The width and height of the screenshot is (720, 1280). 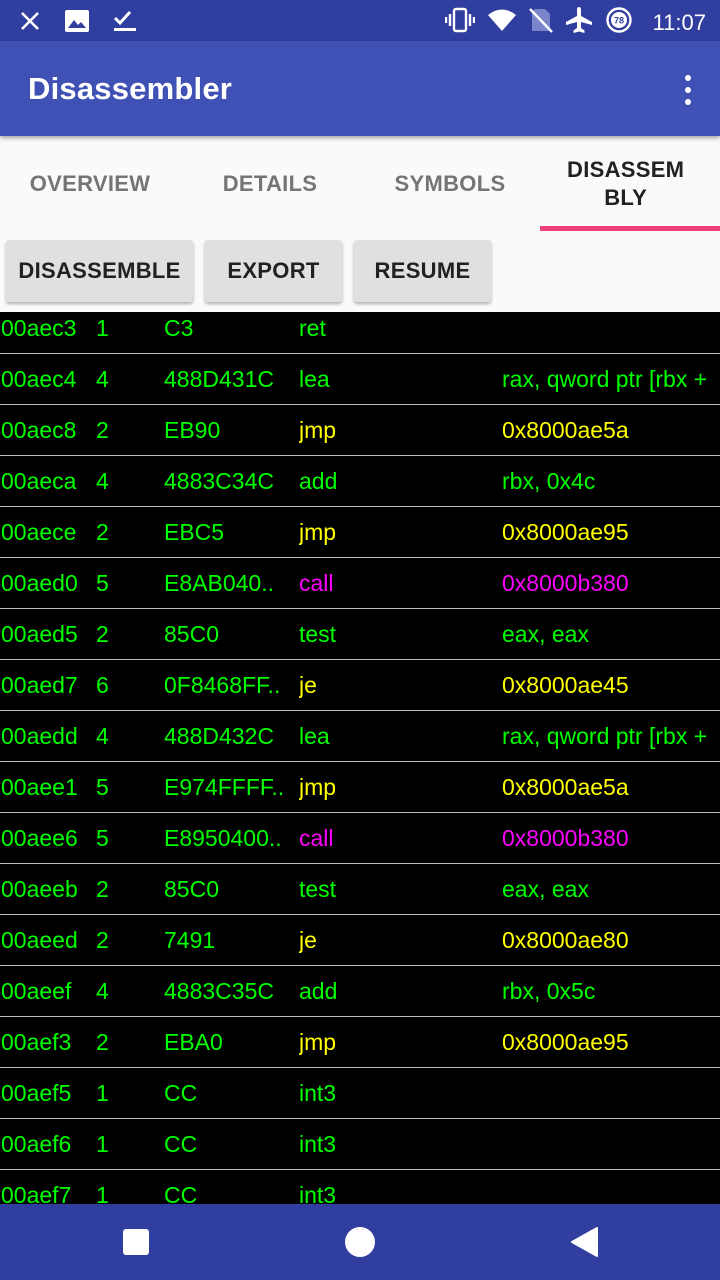 I want to click on tab-overview: OVERVIEW, so click(x=90, y=184).